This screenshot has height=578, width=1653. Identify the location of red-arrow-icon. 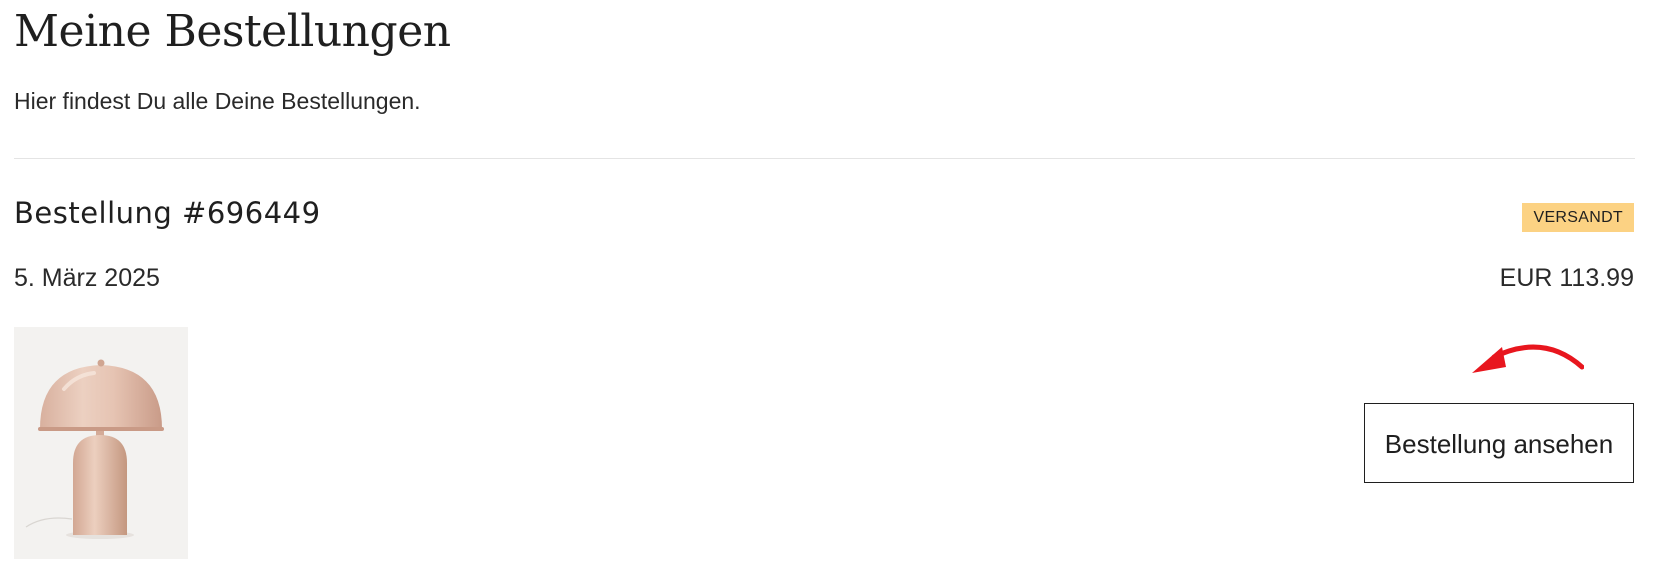
(1528, 358).